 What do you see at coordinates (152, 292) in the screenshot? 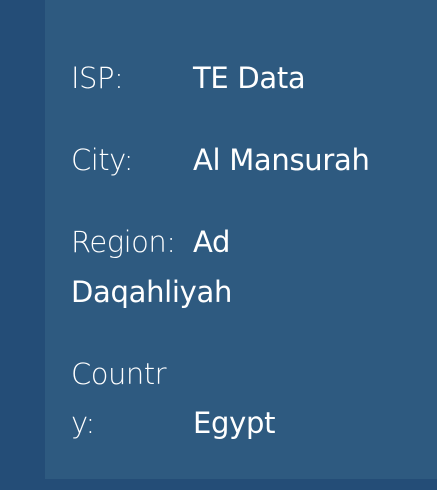
I see `region-value-line2: Daqahliyah` at bounding box center [152, 292].